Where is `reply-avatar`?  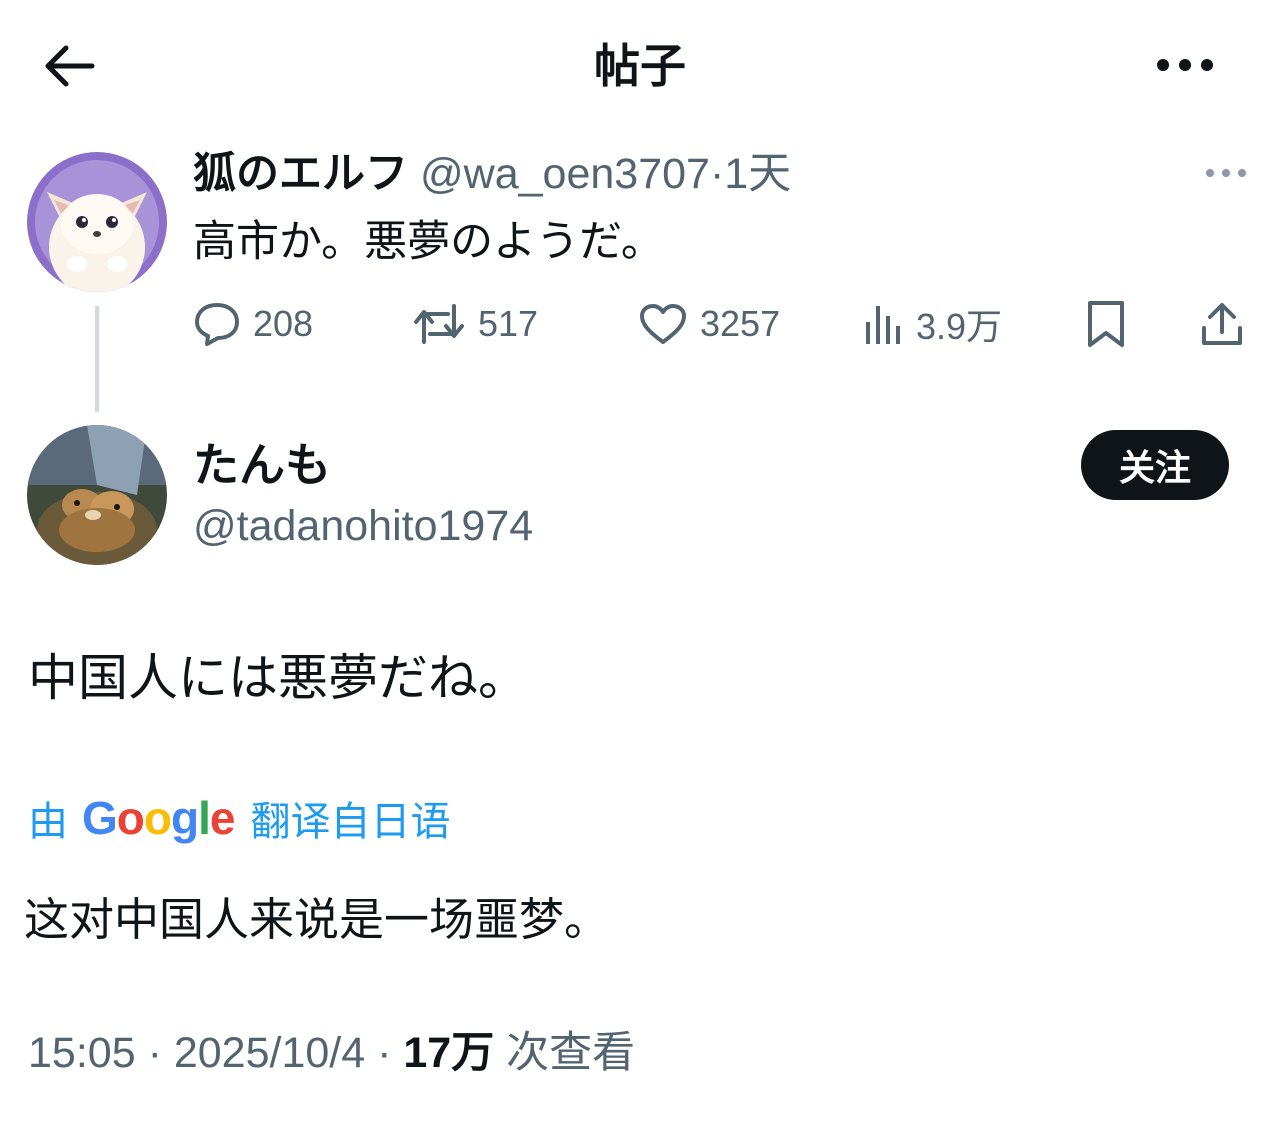 reply-avatar is located at coordinates (97, 495).